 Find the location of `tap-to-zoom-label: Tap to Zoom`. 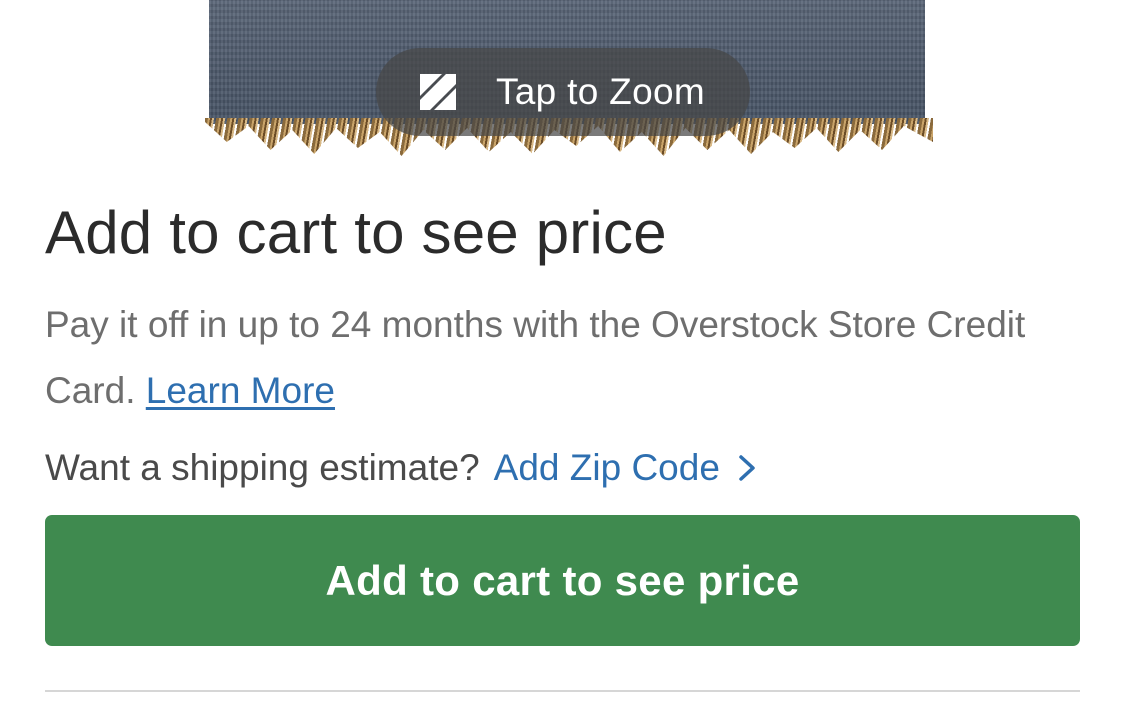

tap-to-zoom-label: Tap to Zoom is located at coordinates (600, 91).